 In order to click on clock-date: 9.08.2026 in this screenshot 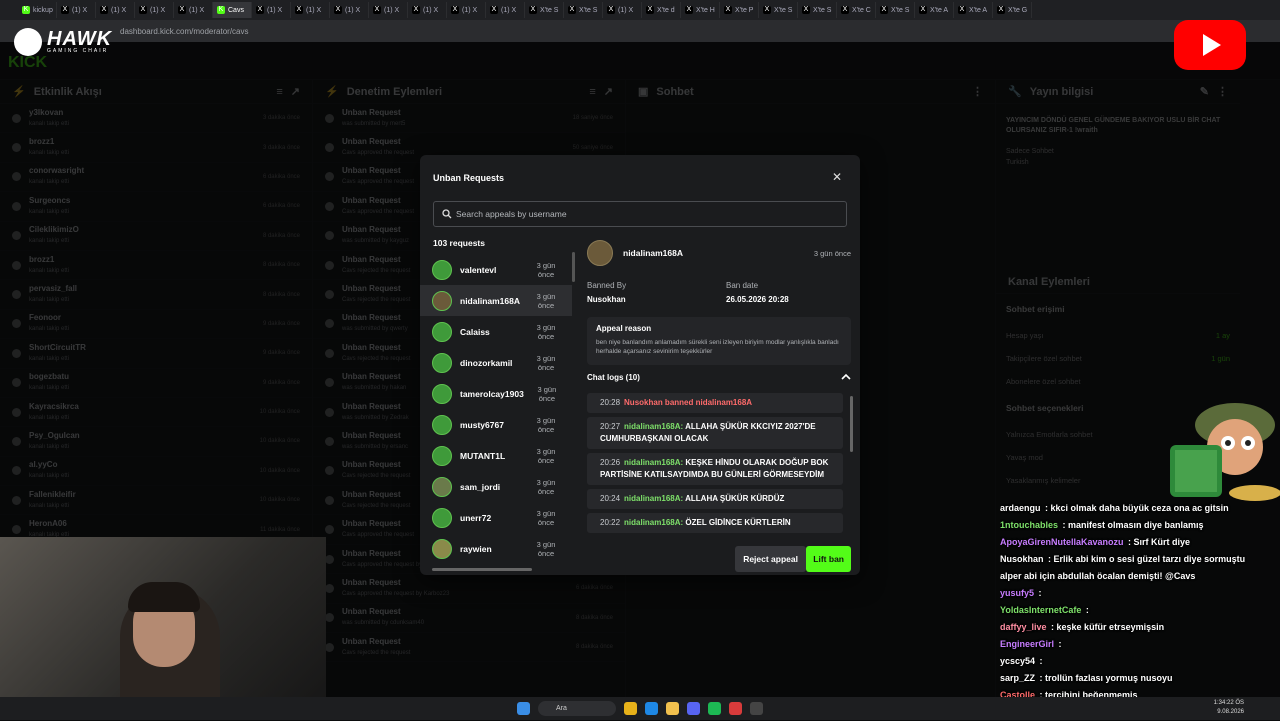, I will do `click(1230, 712)`.